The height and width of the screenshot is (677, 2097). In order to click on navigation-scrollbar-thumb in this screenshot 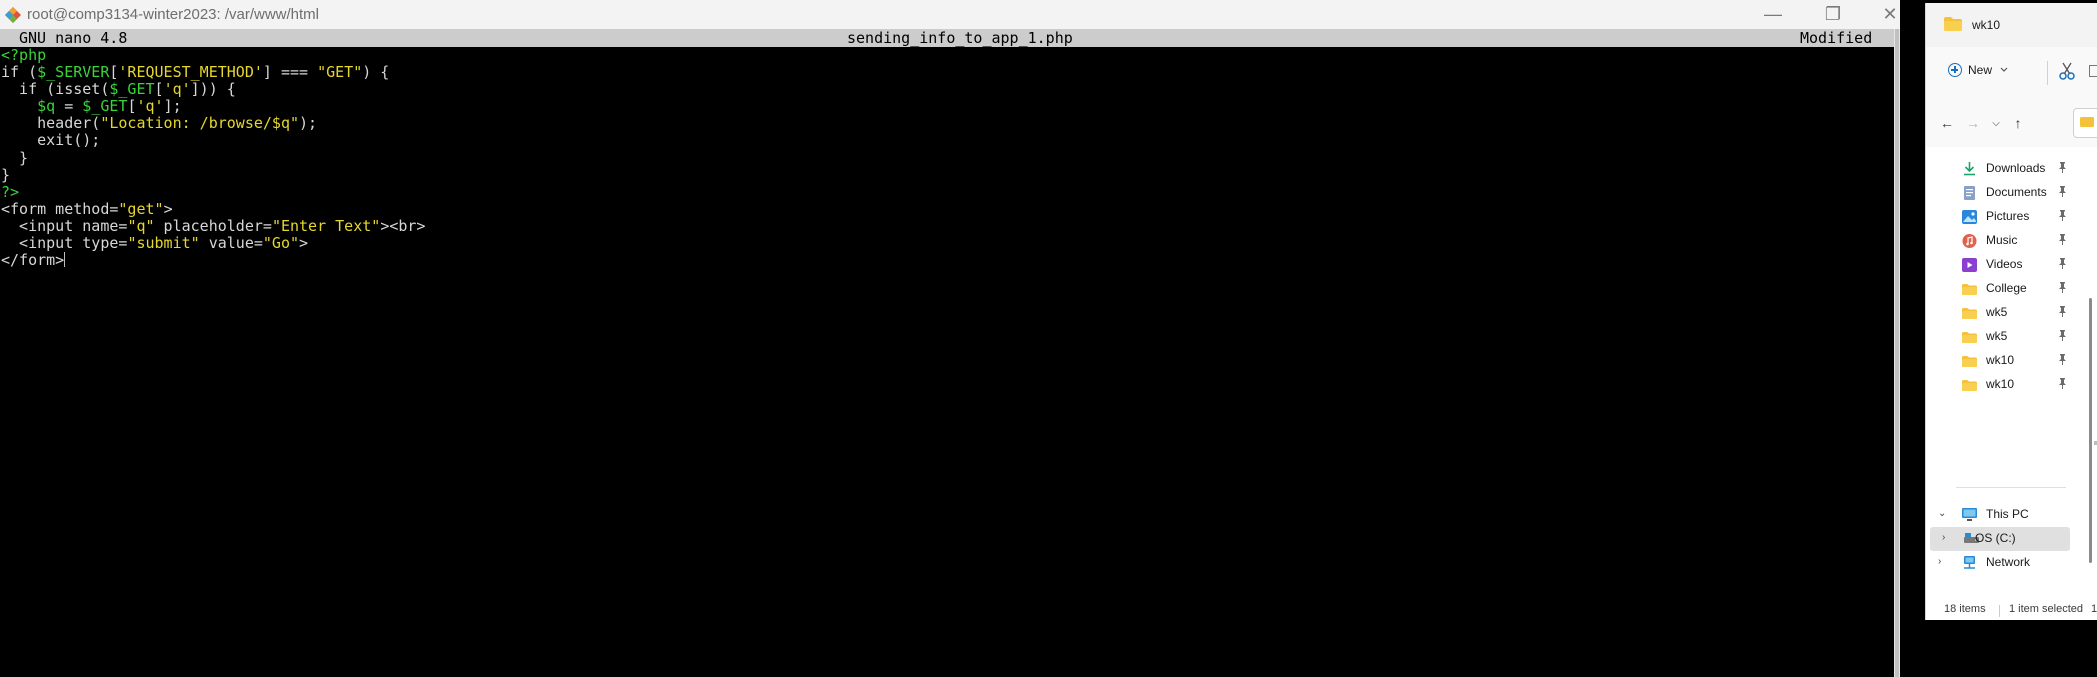, I will do `click(2090, 430)`.